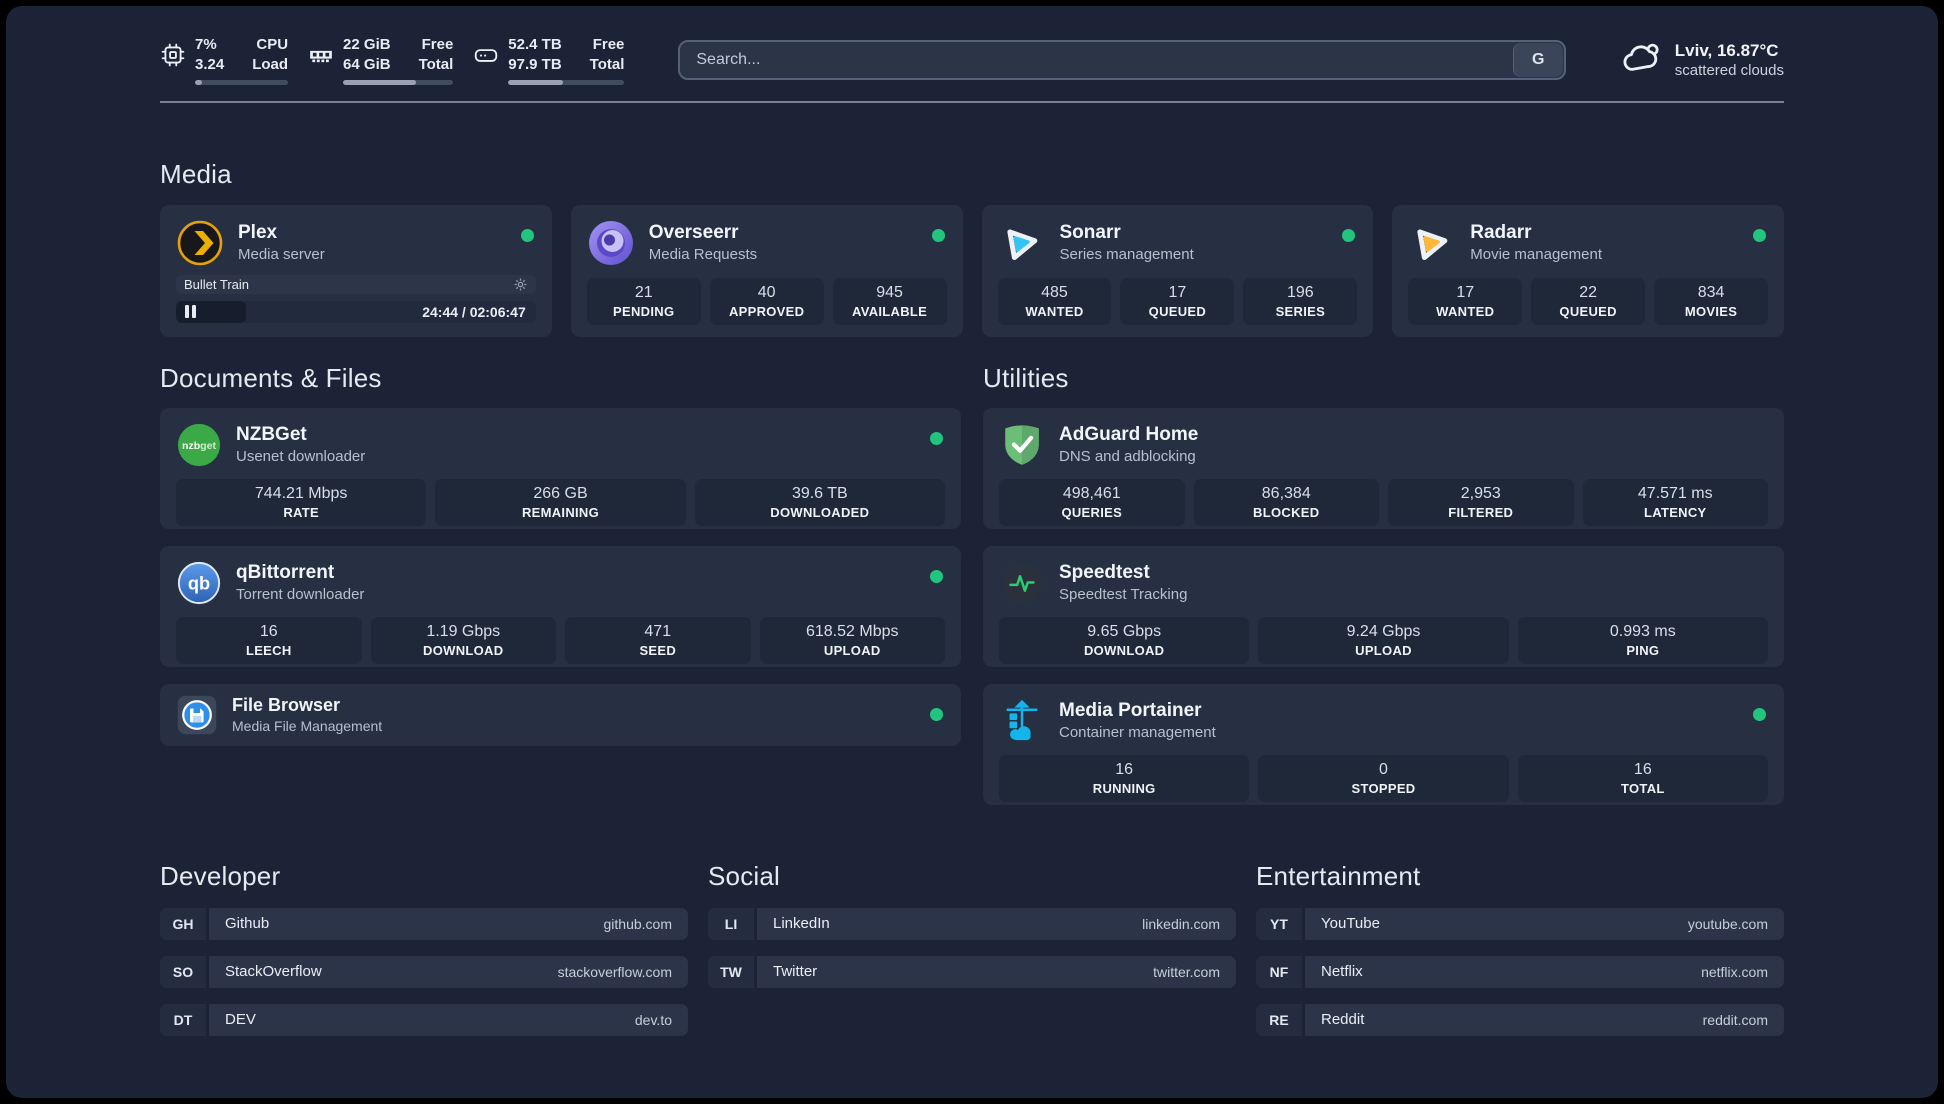 Image resolution: width=1944 pixels, height=1104 pixels. What do you see at coordinates (1124, 632) in the screenshot?
I see `stat-value: 9.65 Gbps` at bounding box center [1124, 632].